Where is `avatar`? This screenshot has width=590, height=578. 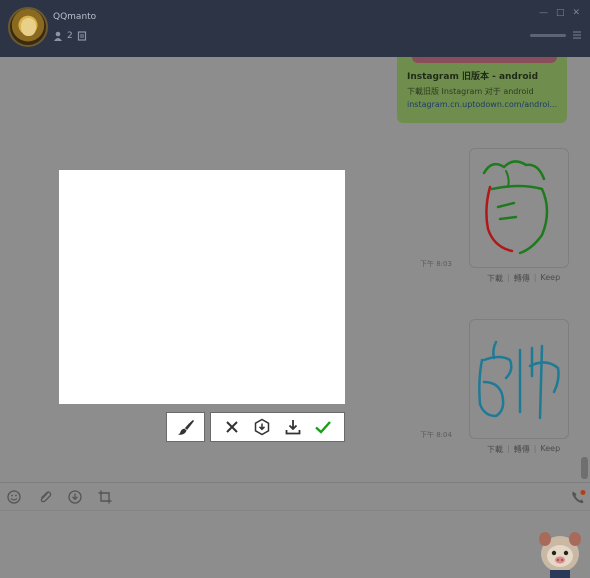
avatar is located at coordinates (28, 27).